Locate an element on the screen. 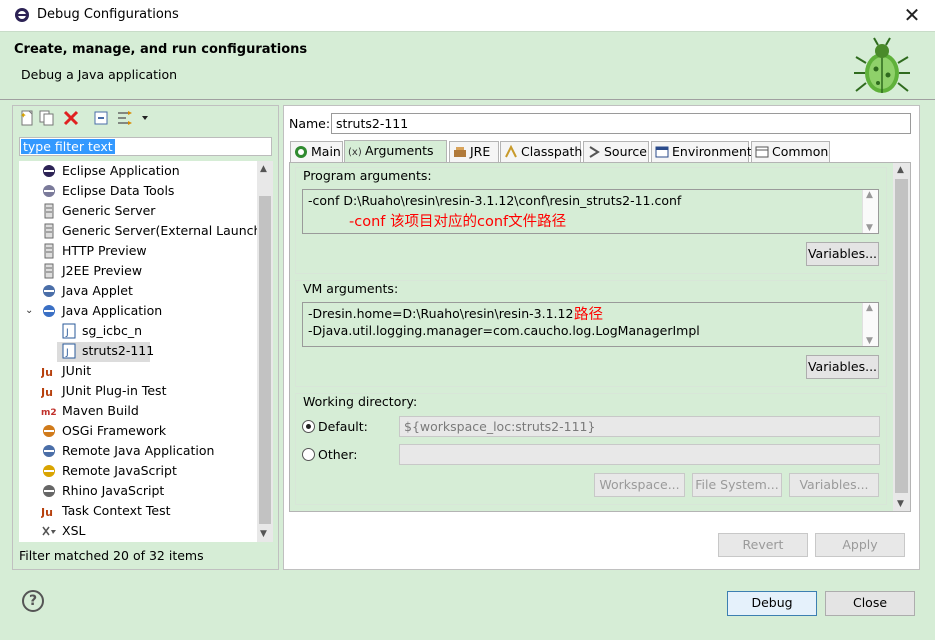 This screenshot has width=935, height=640. tree-item: Generic Server is located at coordinates (139, 211).